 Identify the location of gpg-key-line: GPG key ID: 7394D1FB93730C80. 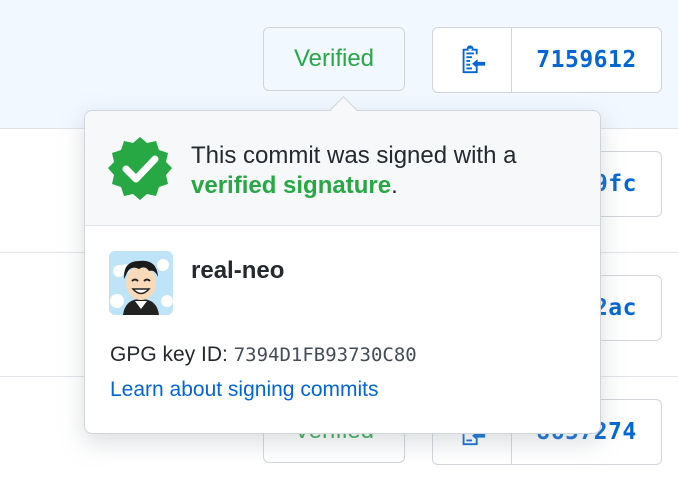
(263, 355).